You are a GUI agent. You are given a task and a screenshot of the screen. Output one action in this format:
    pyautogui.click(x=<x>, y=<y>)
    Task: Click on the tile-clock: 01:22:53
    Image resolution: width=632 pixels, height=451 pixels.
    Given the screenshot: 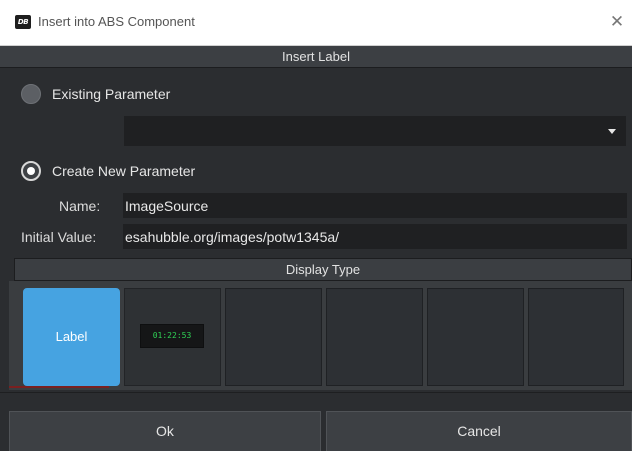 What is the action you would take?
    pyautogui.click(x=172, y=337)
    